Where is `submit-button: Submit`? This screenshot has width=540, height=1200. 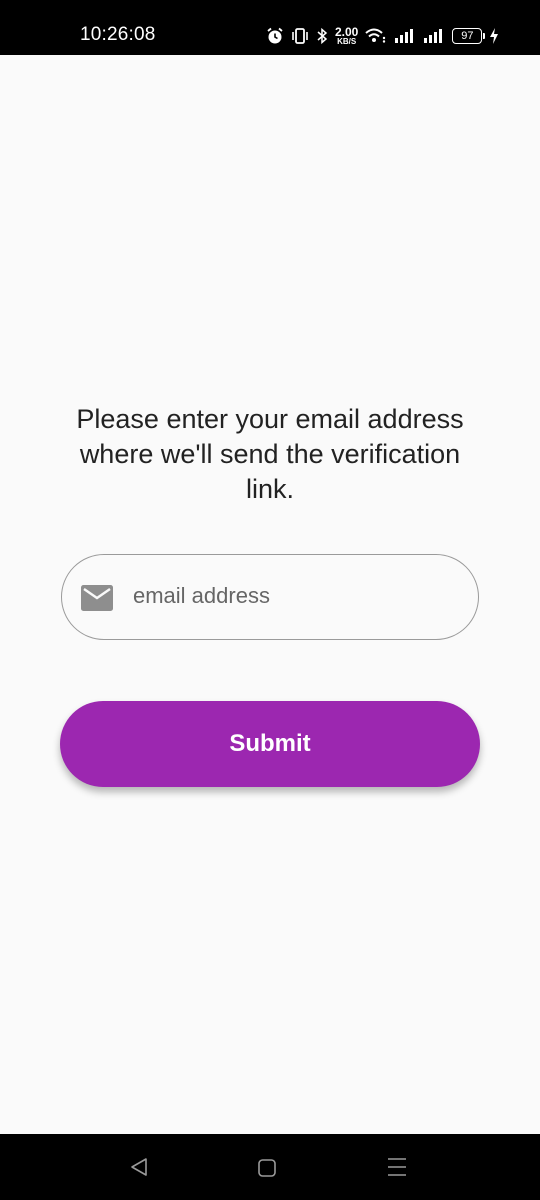
submit-button: Submit is located at coordinates (270, 744).